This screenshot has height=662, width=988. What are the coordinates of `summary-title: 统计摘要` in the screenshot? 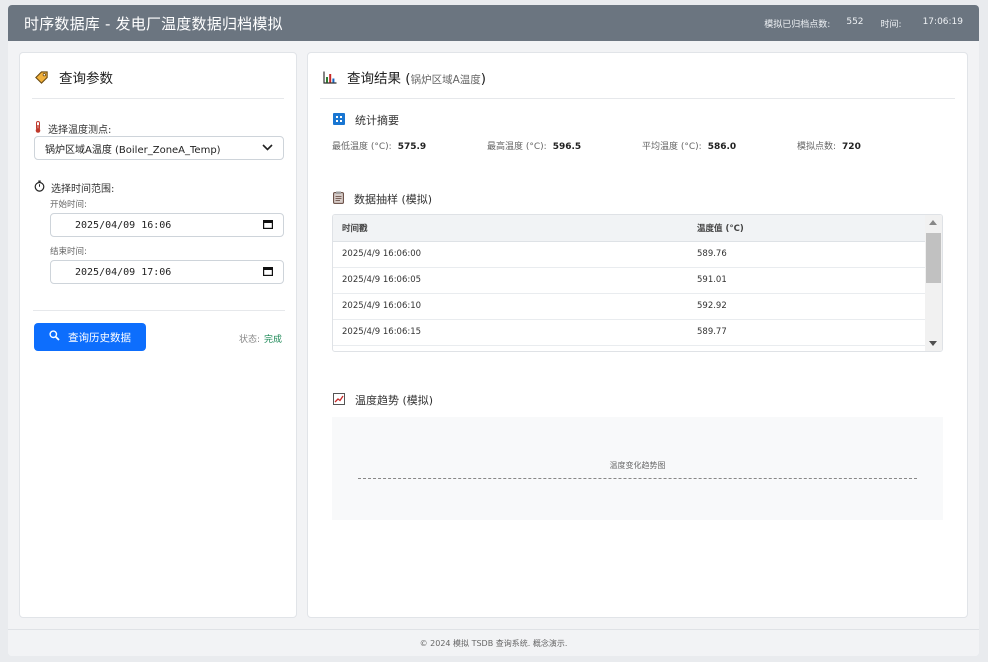 It's located at (377, 120).